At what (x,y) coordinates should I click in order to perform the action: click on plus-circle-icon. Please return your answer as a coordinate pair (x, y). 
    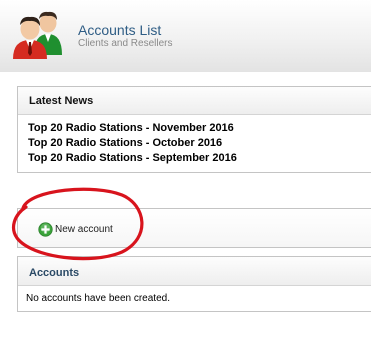
    Looking at the image, I should click on (45, 229).